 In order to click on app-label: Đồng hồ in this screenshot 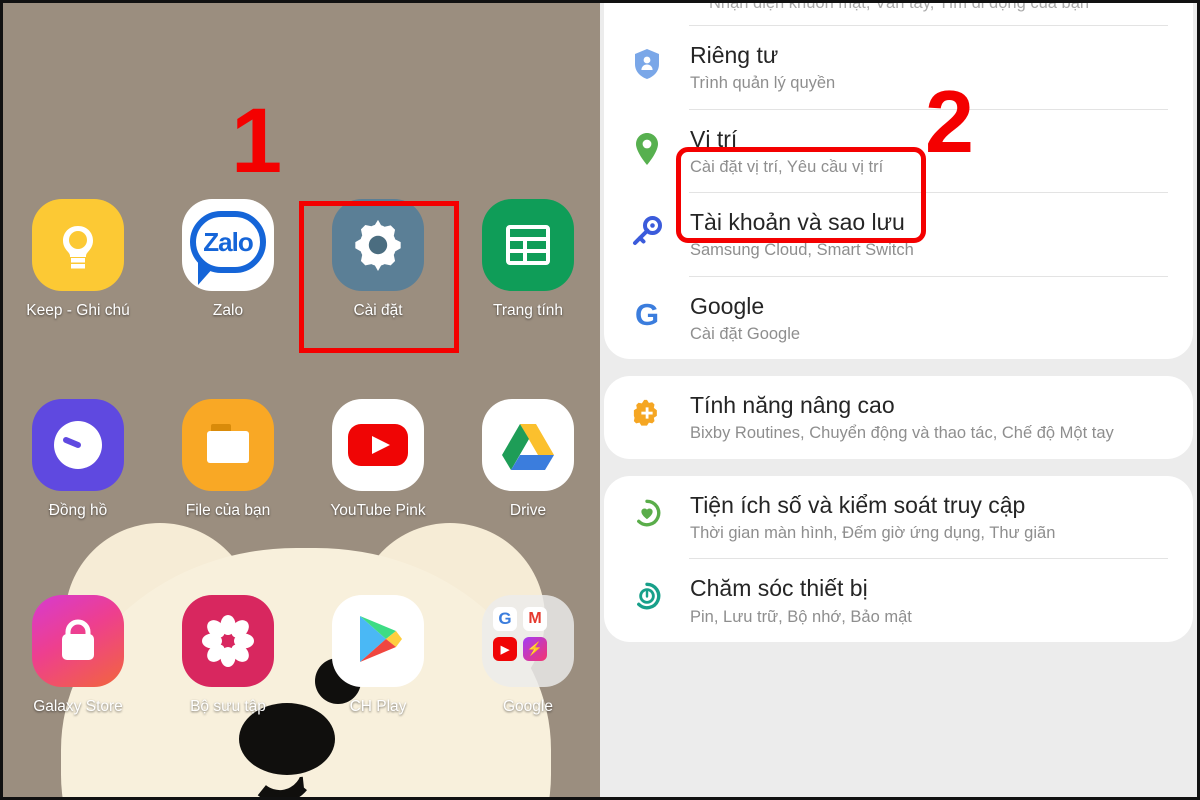, I will do `click(78, 510)`.